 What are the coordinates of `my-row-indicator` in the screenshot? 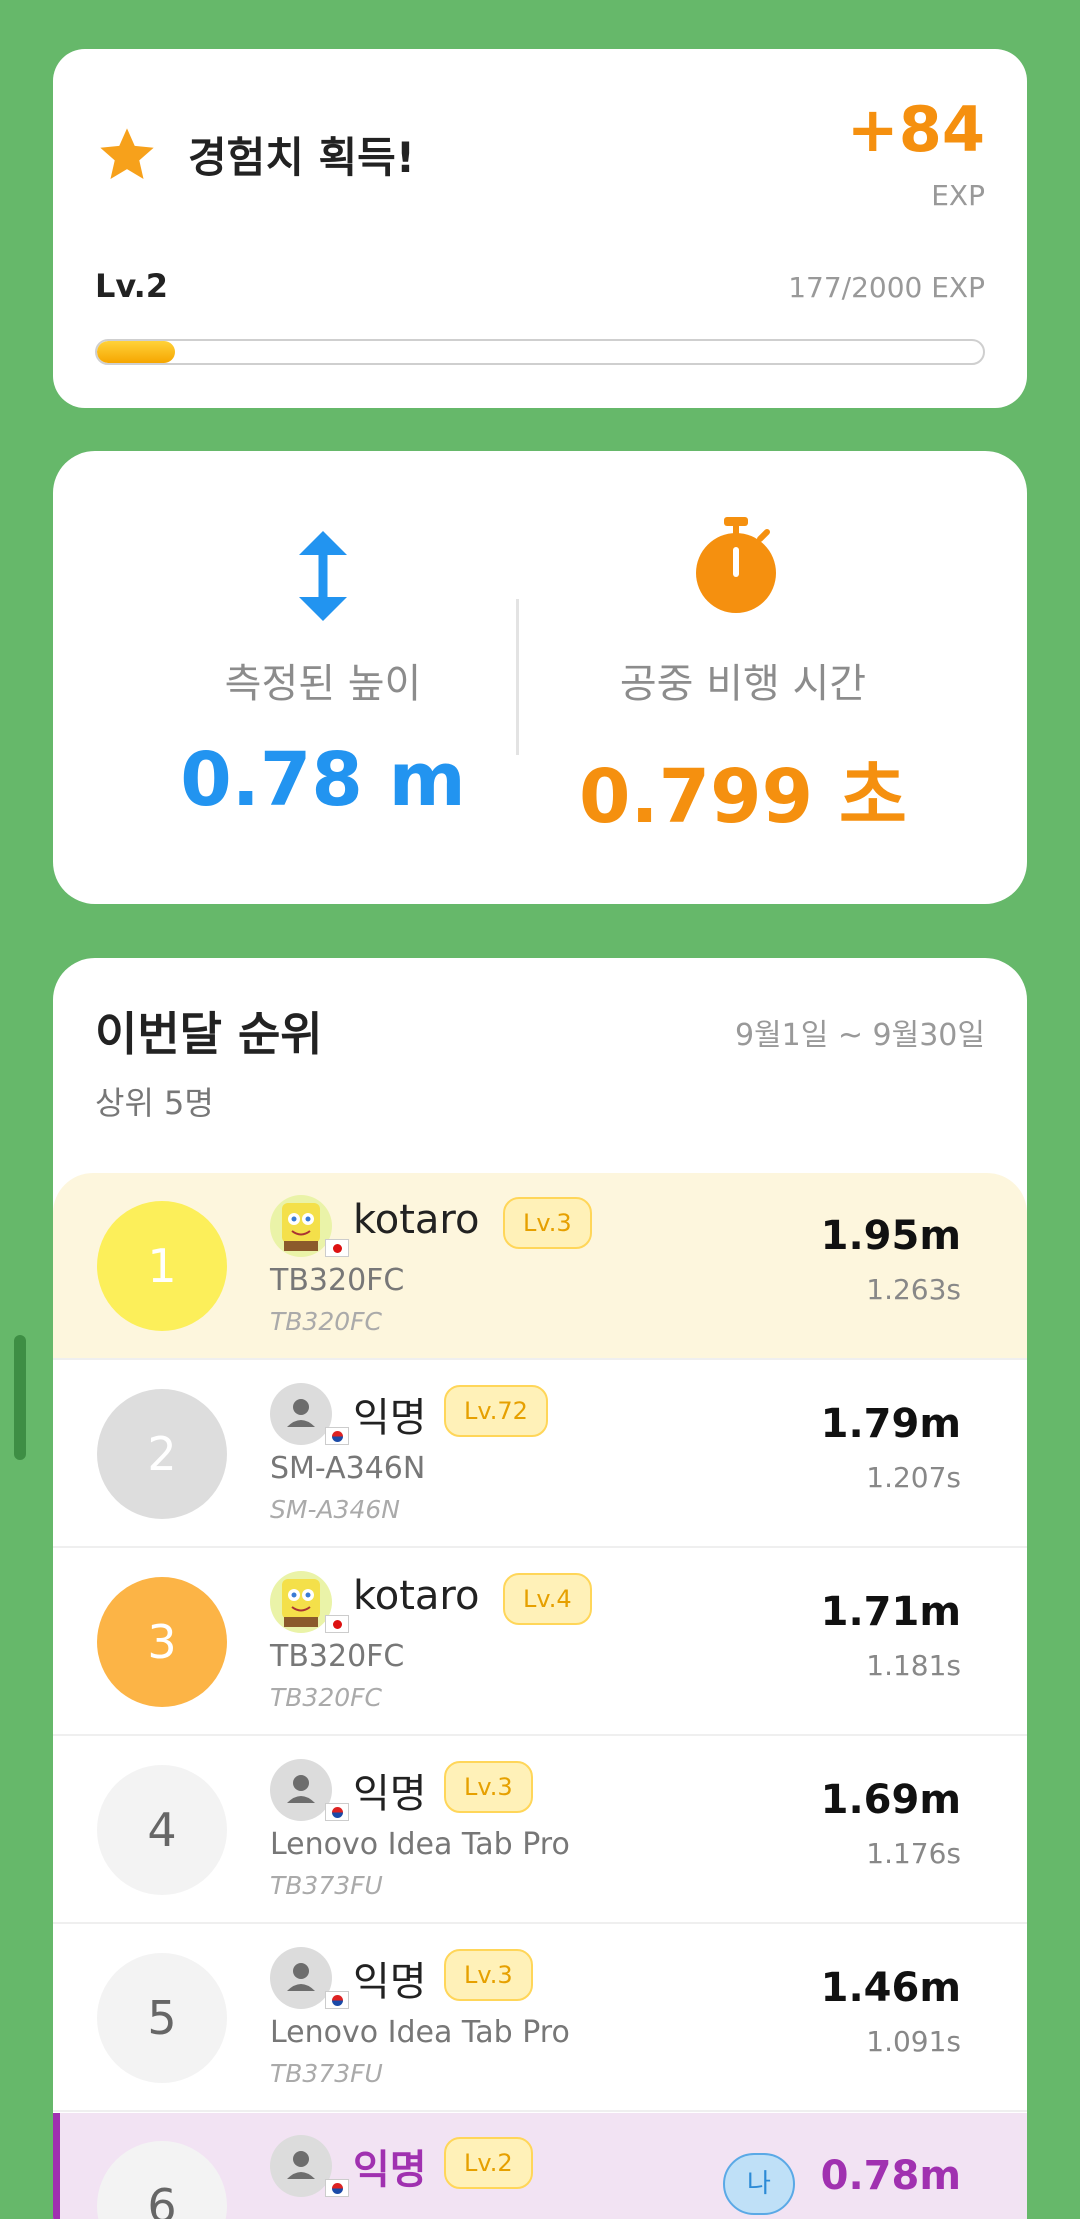 It's located at (56, 2166).